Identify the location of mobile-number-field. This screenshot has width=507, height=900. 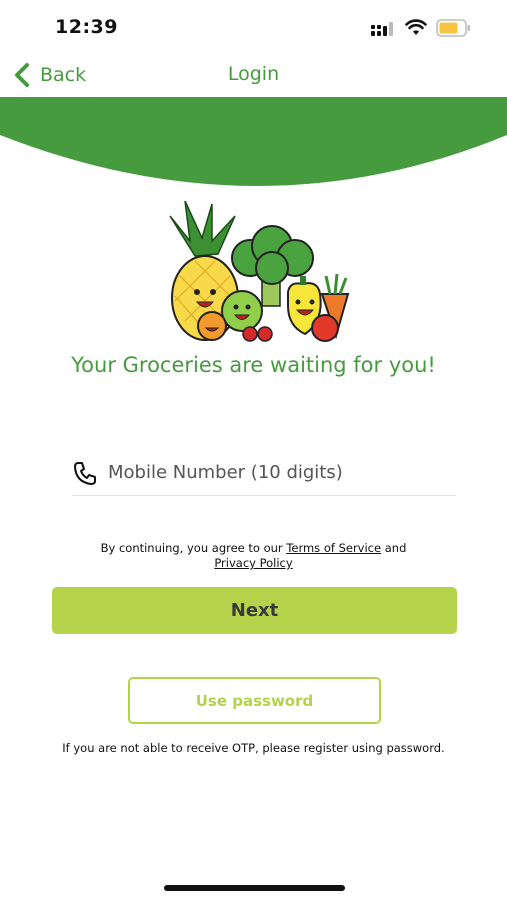
(264, 473).